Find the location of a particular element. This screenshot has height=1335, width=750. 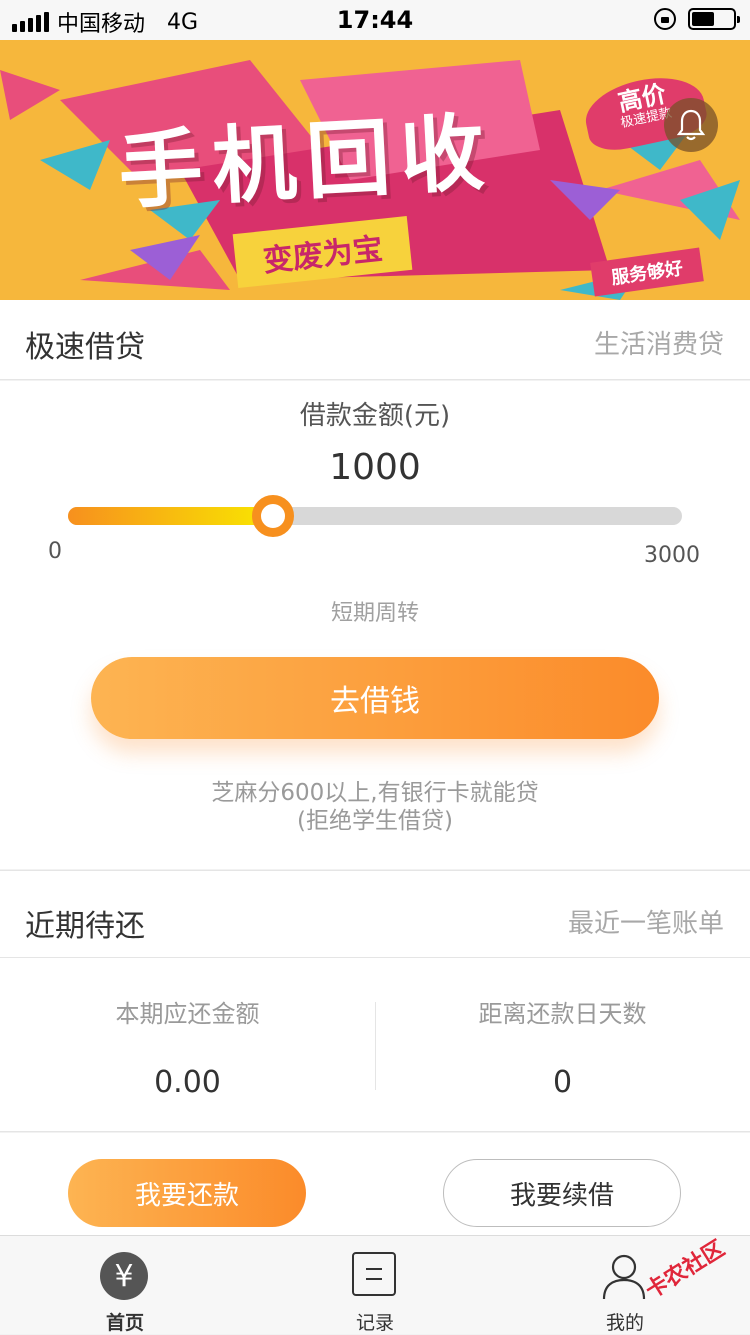

repay-button: 我要还款 is located at coordinates (187, 1193).